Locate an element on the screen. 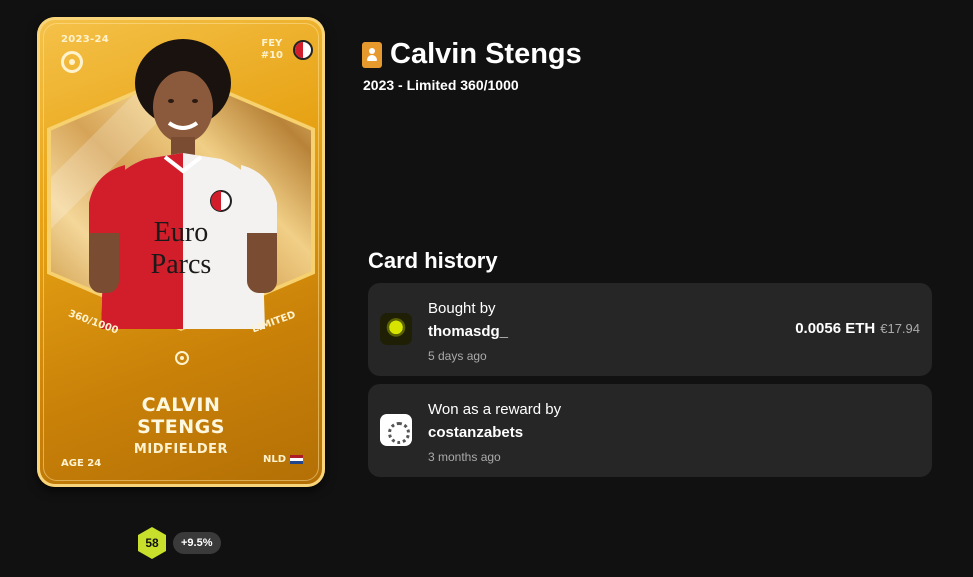 Image resolution: width=973 pixels, height=577 pixels. history-timestamp: 5 days ago is located at coordinates (457, 356).